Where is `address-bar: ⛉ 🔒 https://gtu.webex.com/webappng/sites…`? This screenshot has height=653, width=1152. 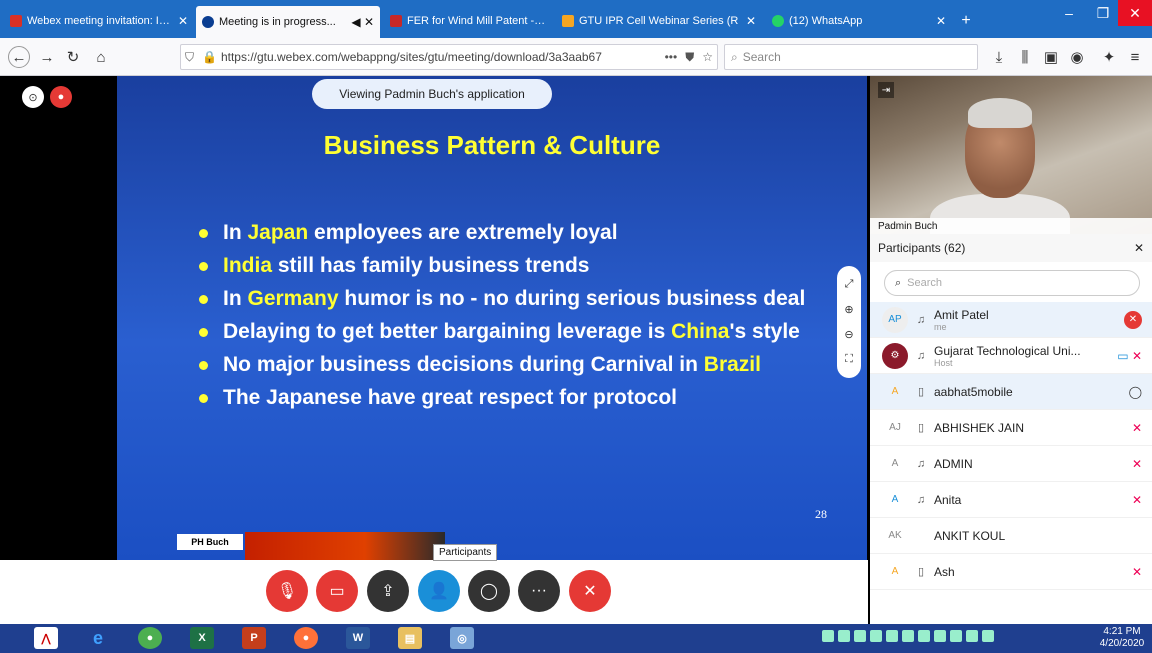 address-bar: ⛉ 🔒 https://gtu.webex.com/webappng/sites… is located at coordinates (449, 57).